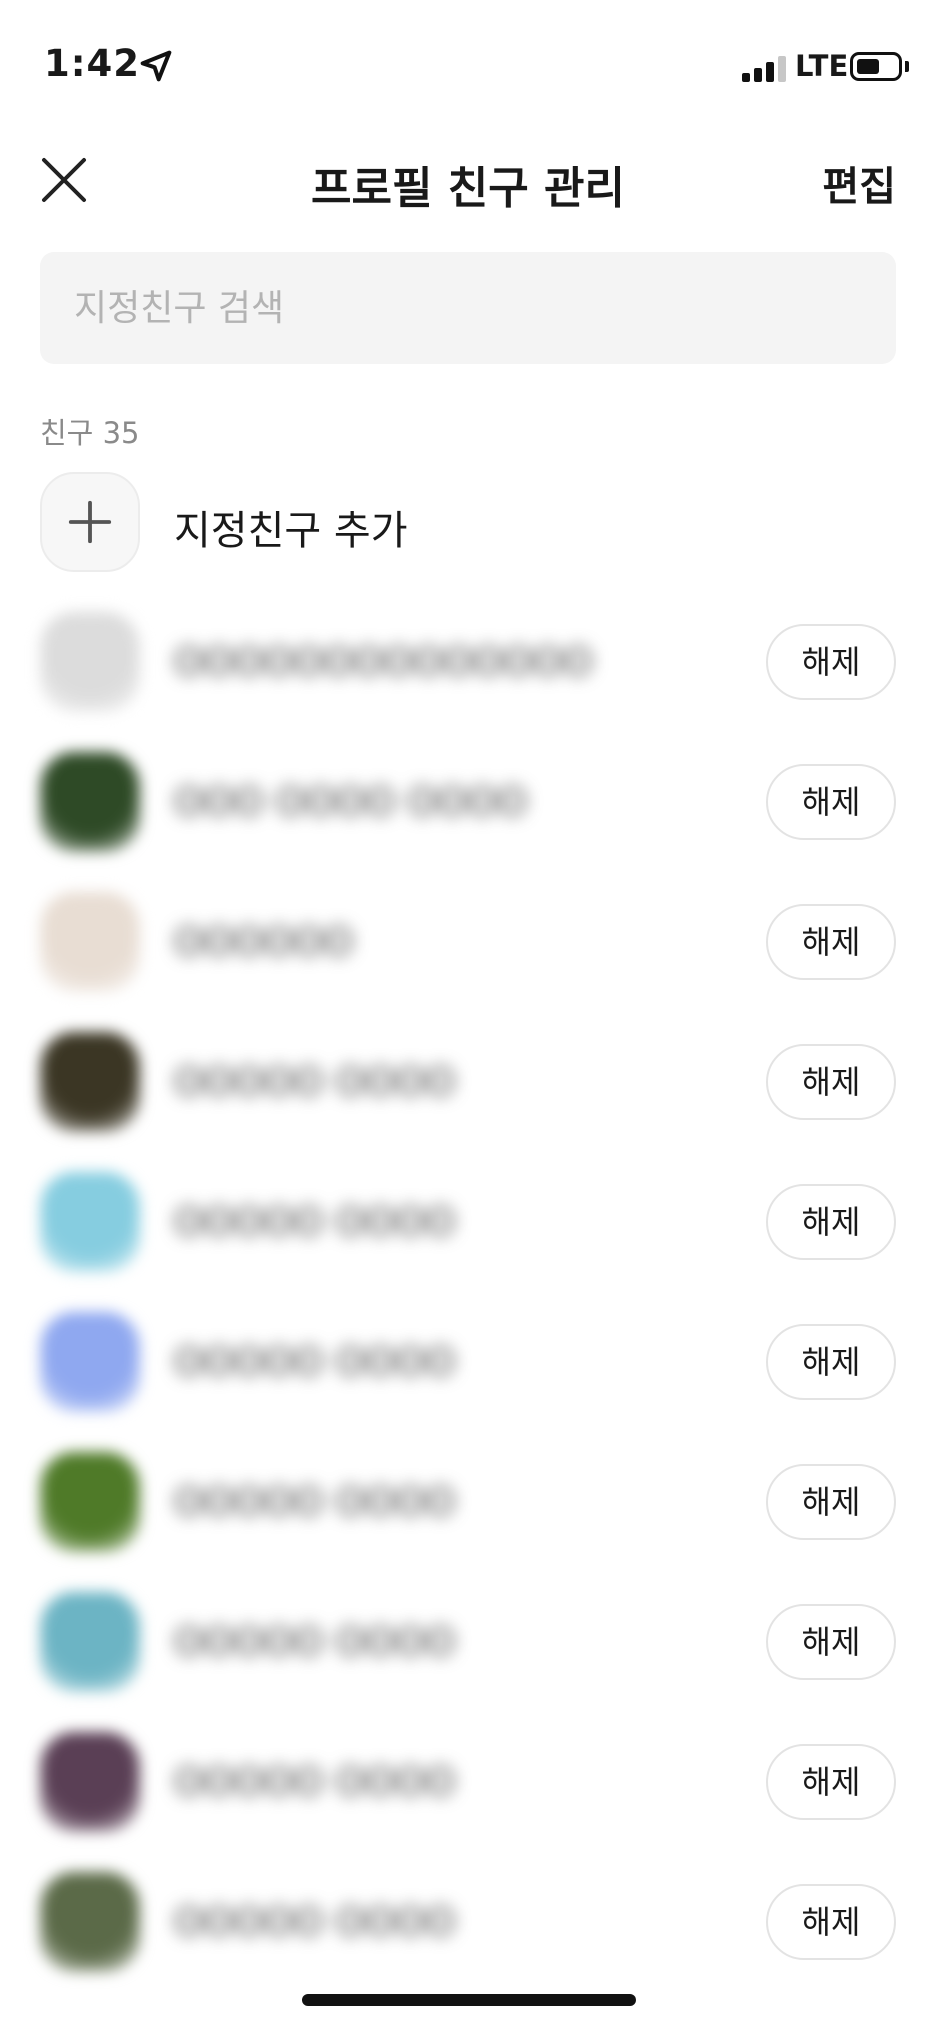 The width and height of the screenshot is (936, 2027). What do you see at coordinates (468, 523) in the screenshot?
I see `add-designated-friend-row: 지정친구 추가` at bounding box center [468, 523].